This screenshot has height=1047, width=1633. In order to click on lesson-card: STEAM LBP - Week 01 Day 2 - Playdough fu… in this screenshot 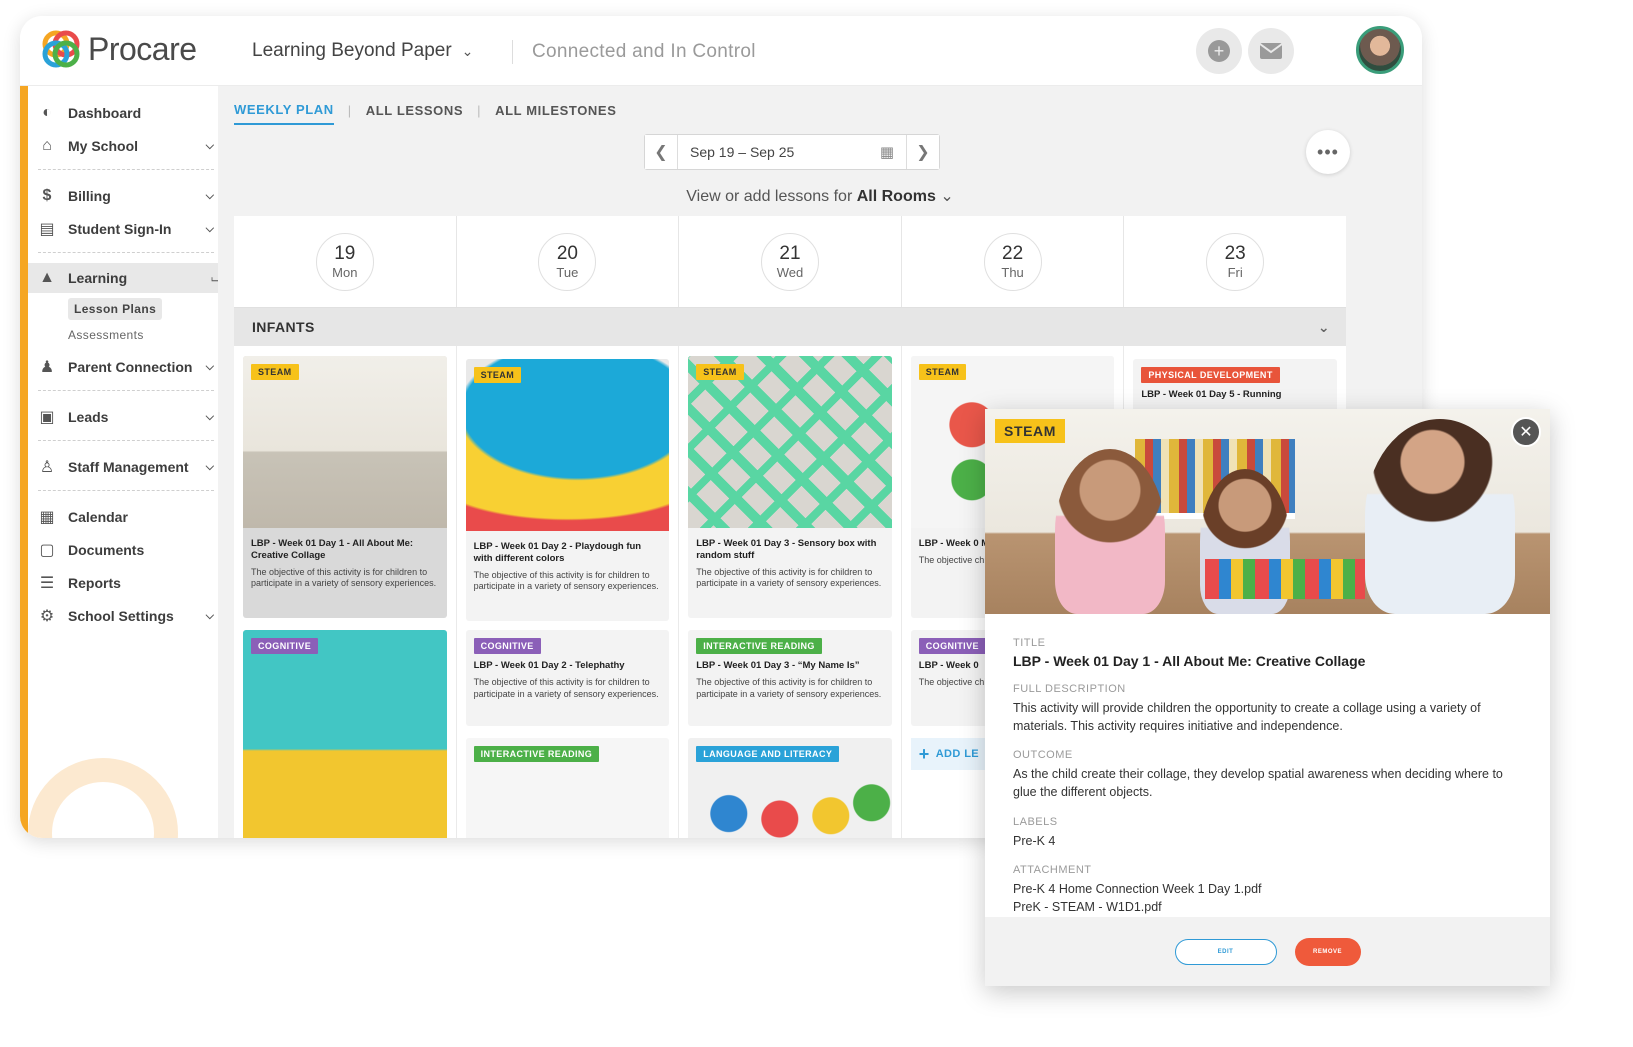, I will do `click(567, 490)`.